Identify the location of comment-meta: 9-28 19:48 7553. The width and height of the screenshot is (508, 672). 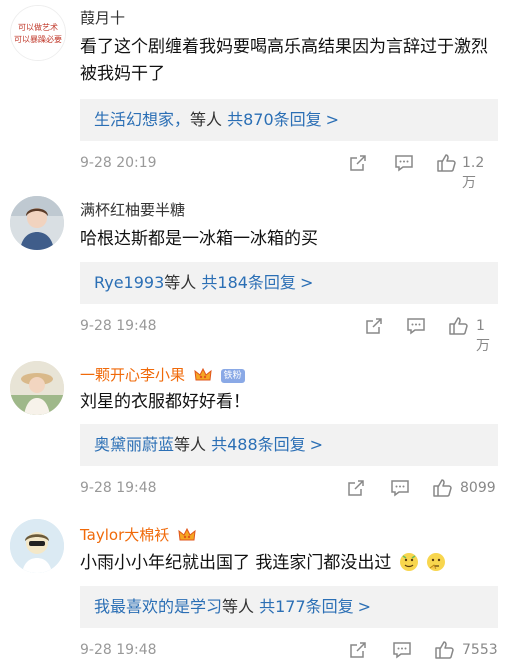
(289, 650).